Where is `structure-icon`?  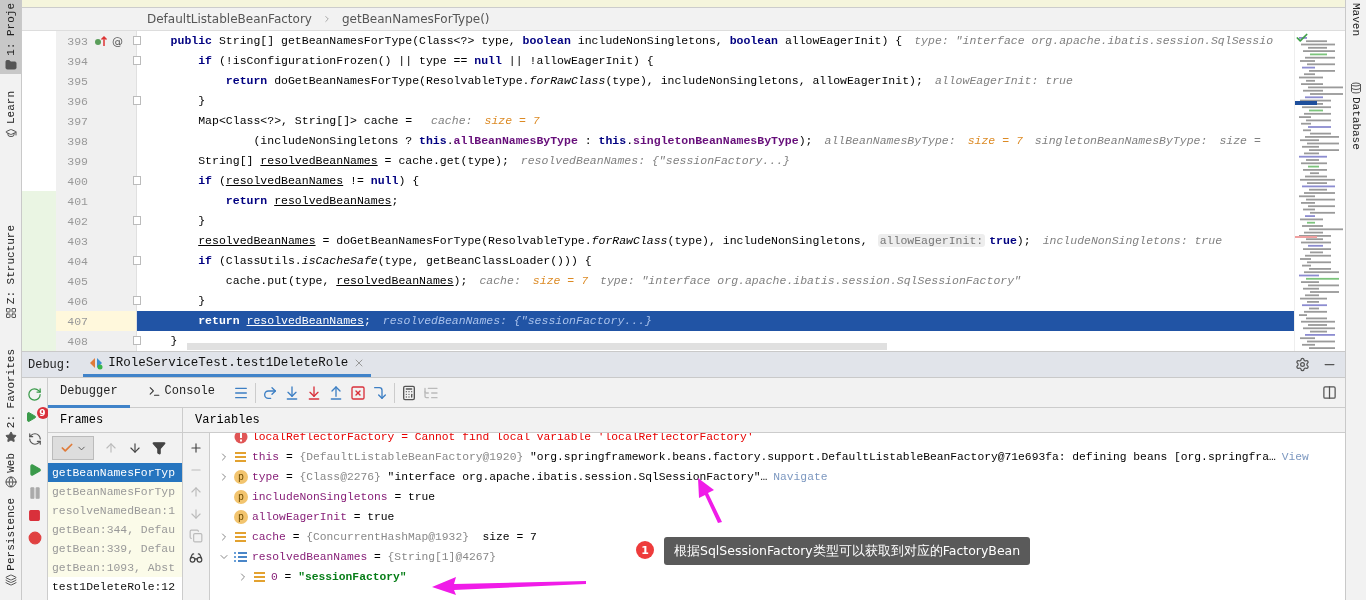
structure-icon is located at coordinates (10, 313).